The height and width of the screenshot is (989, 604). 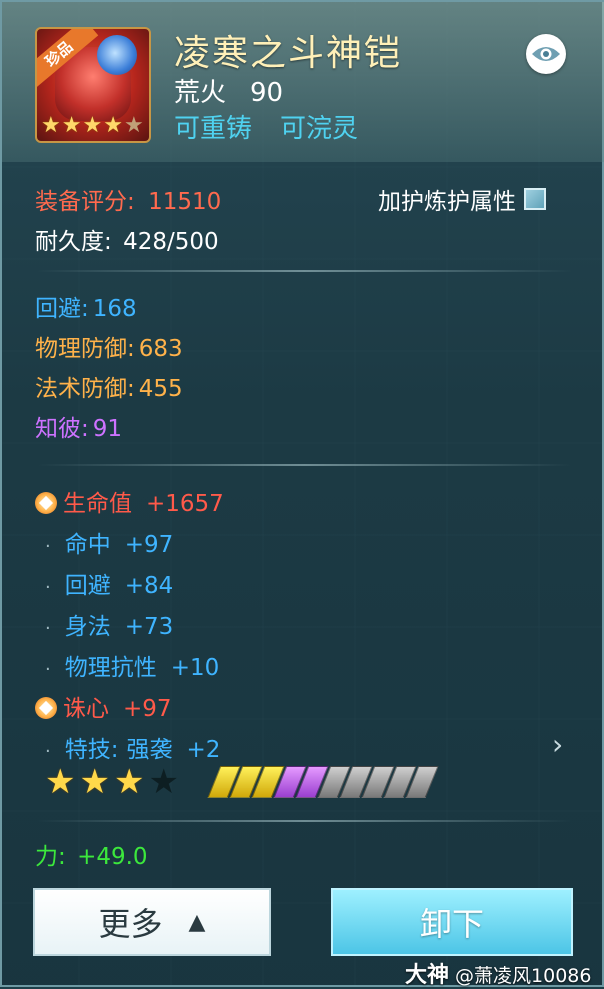 I want to click on extra-stat-row: · 命中 +97, so click(x=104, y=542).